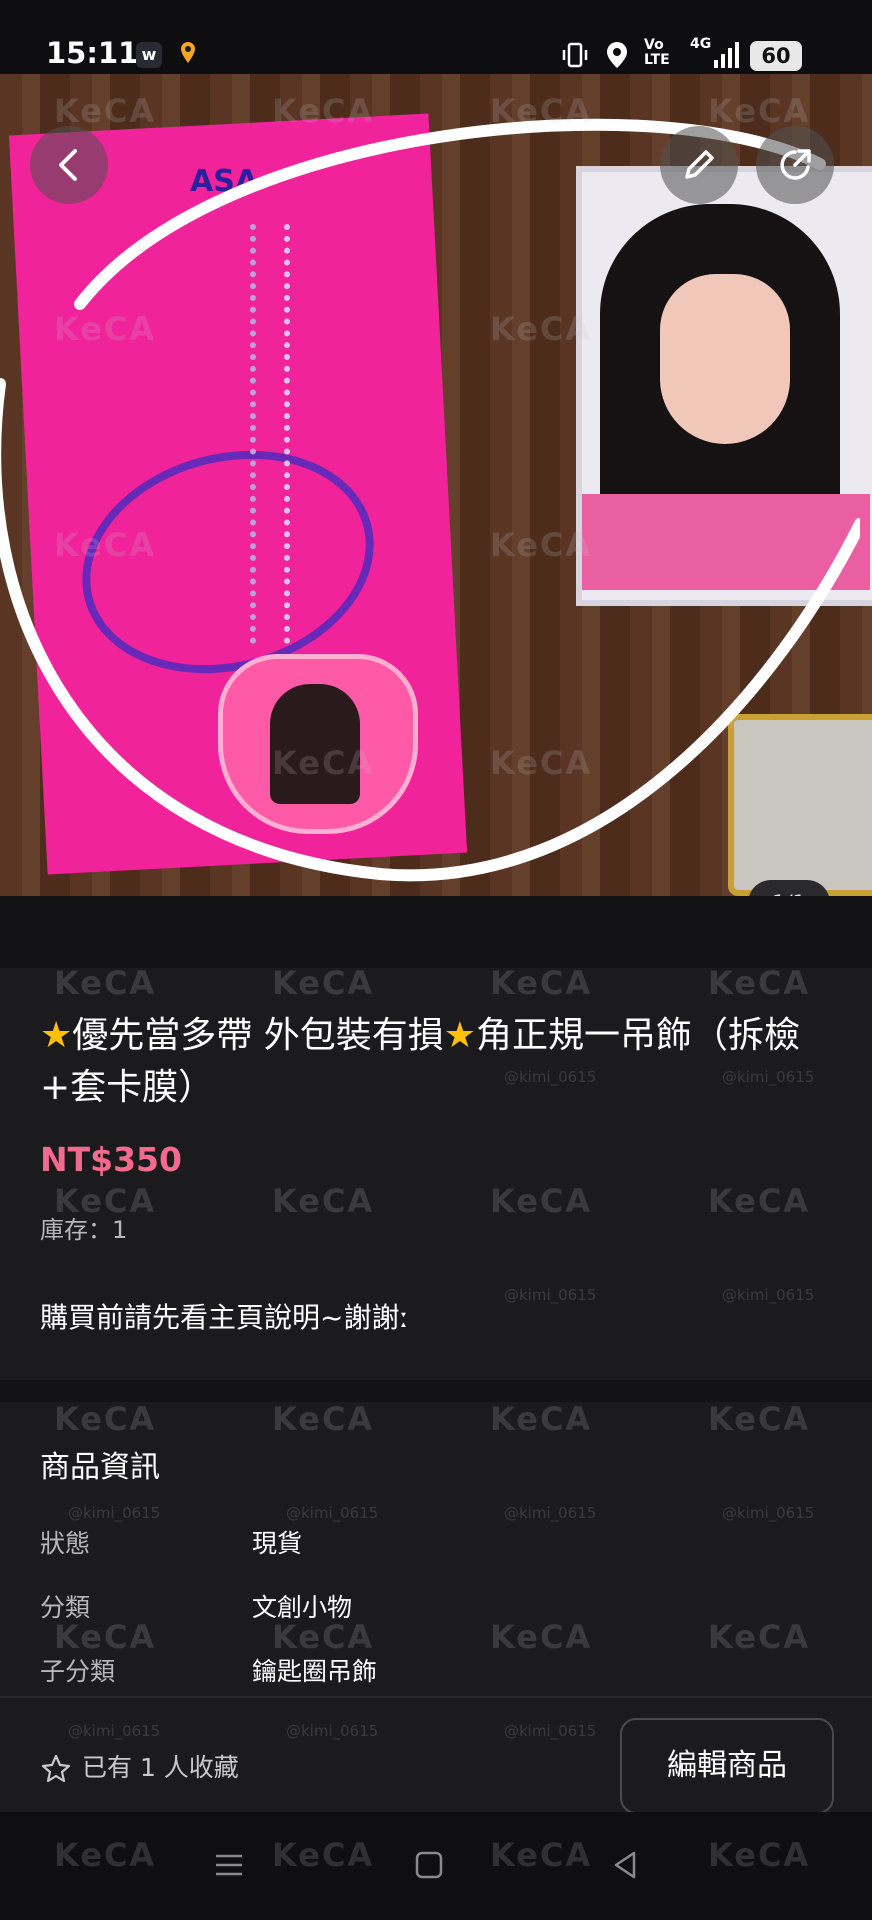  I want to click on info-value-subcategory: 鑰匙圈吊飾, so click(315, 1671).